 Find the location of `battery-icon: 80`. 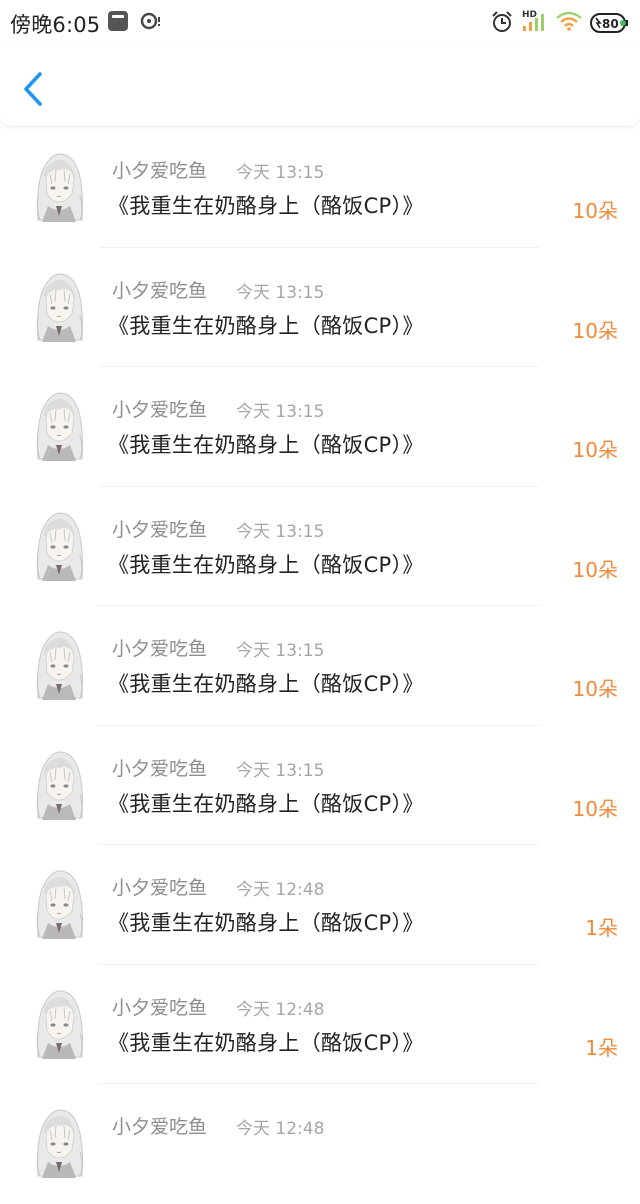

battery-icon: 80 is located at coordinates (610, 25).